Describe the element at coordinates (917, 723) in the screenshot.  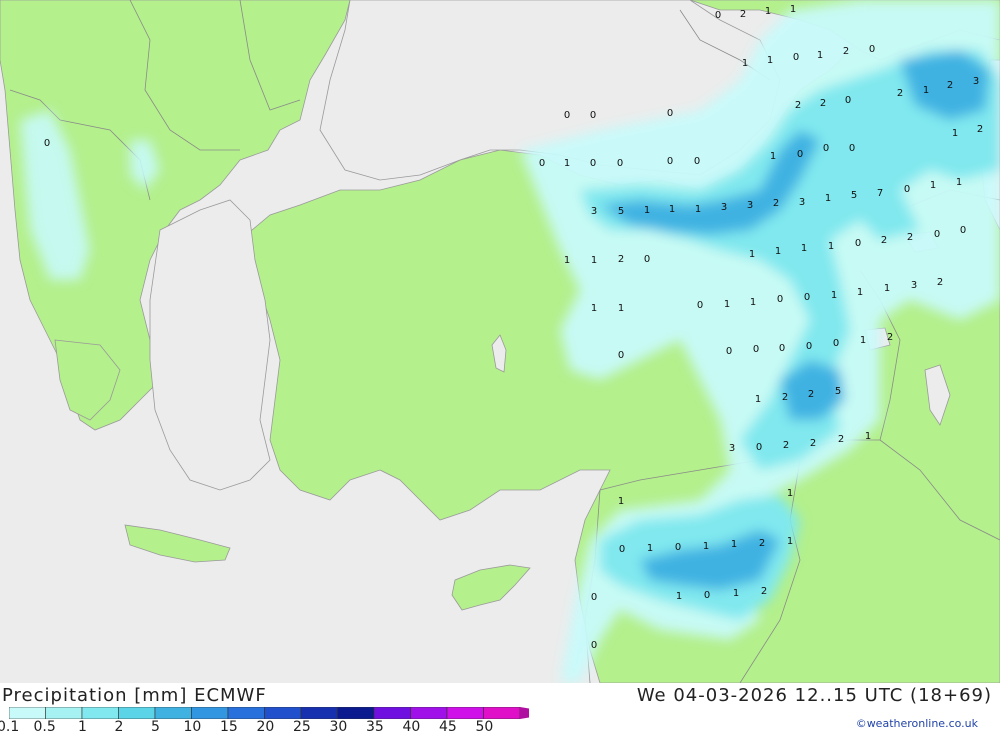
I see `credit-link: ©weatheronline.co.uk` at that location.